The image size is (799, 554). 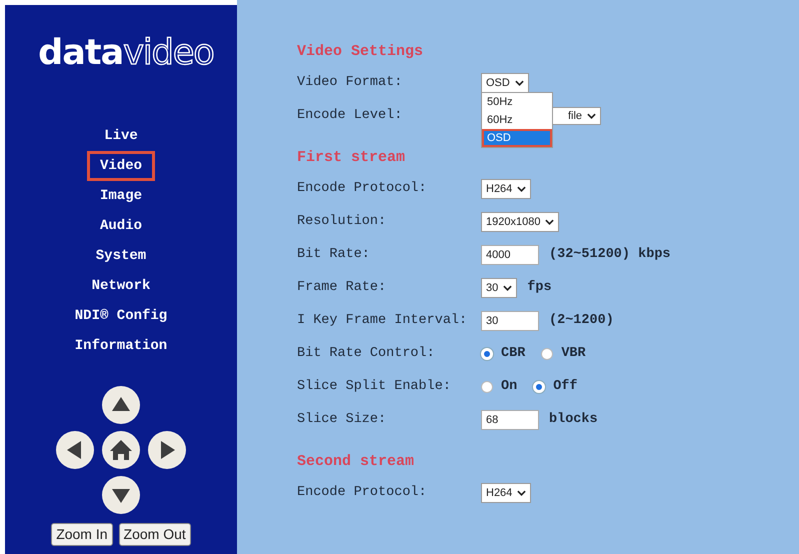 I want to click on down-arrow-button-icon, so click(x=121, y=495).